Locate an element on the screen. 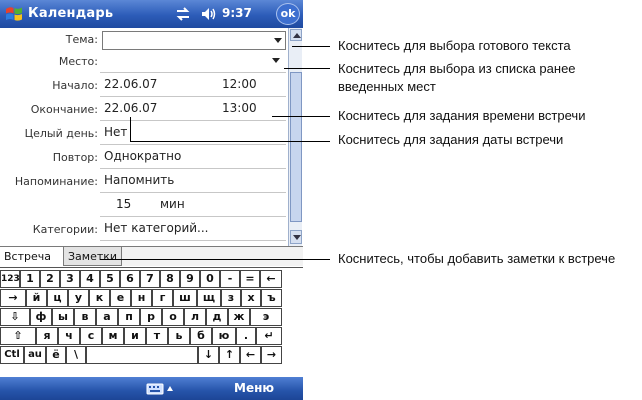  recurrence-label: Повтор: is located at coordinates (75, 157).